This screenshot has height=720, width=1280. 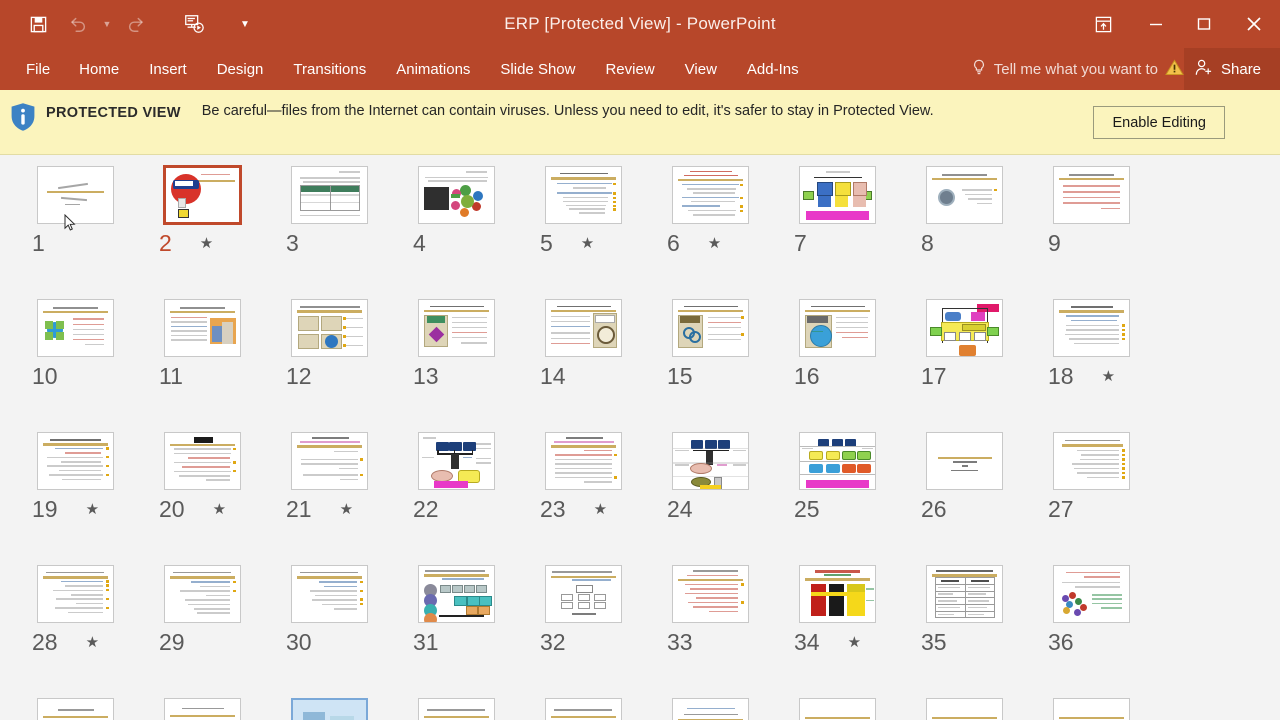 I want to click on slide-thumbnail-43: 43★, so click(x=837, y=708).